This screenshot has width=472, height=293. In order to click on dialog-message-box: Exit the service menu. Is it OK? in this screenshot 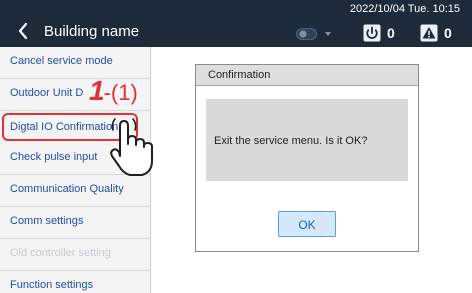, I will do `click(307, 140)`.